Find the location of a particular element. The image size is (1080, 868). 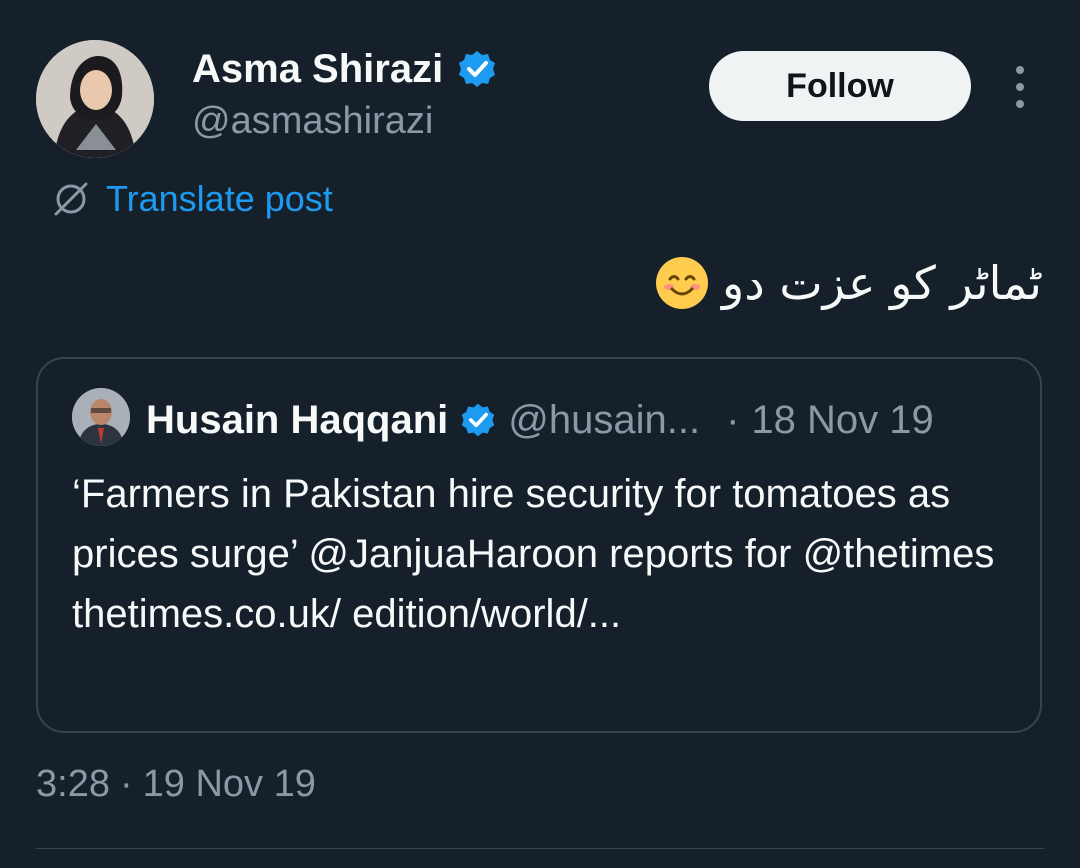

translate-post-link: Translate post is located at coordinates (191, 199).